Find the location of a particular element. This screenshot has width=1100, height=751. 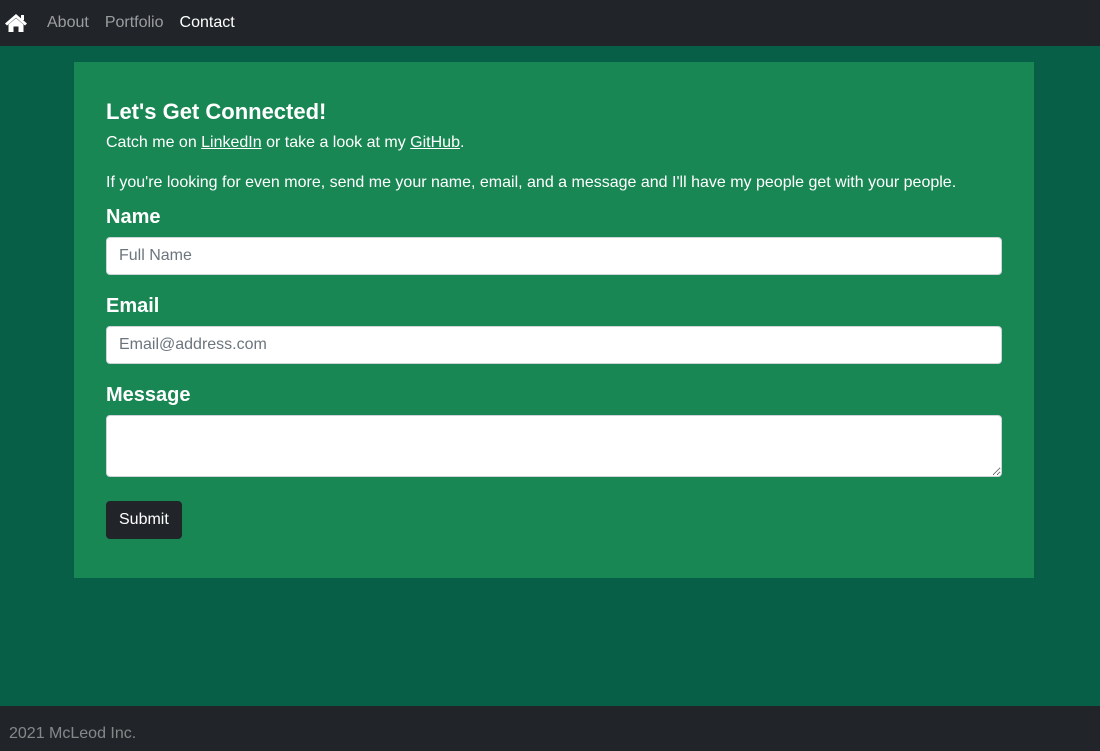

page-title: Let's Get Connected! is located at coordinates (216, 111).